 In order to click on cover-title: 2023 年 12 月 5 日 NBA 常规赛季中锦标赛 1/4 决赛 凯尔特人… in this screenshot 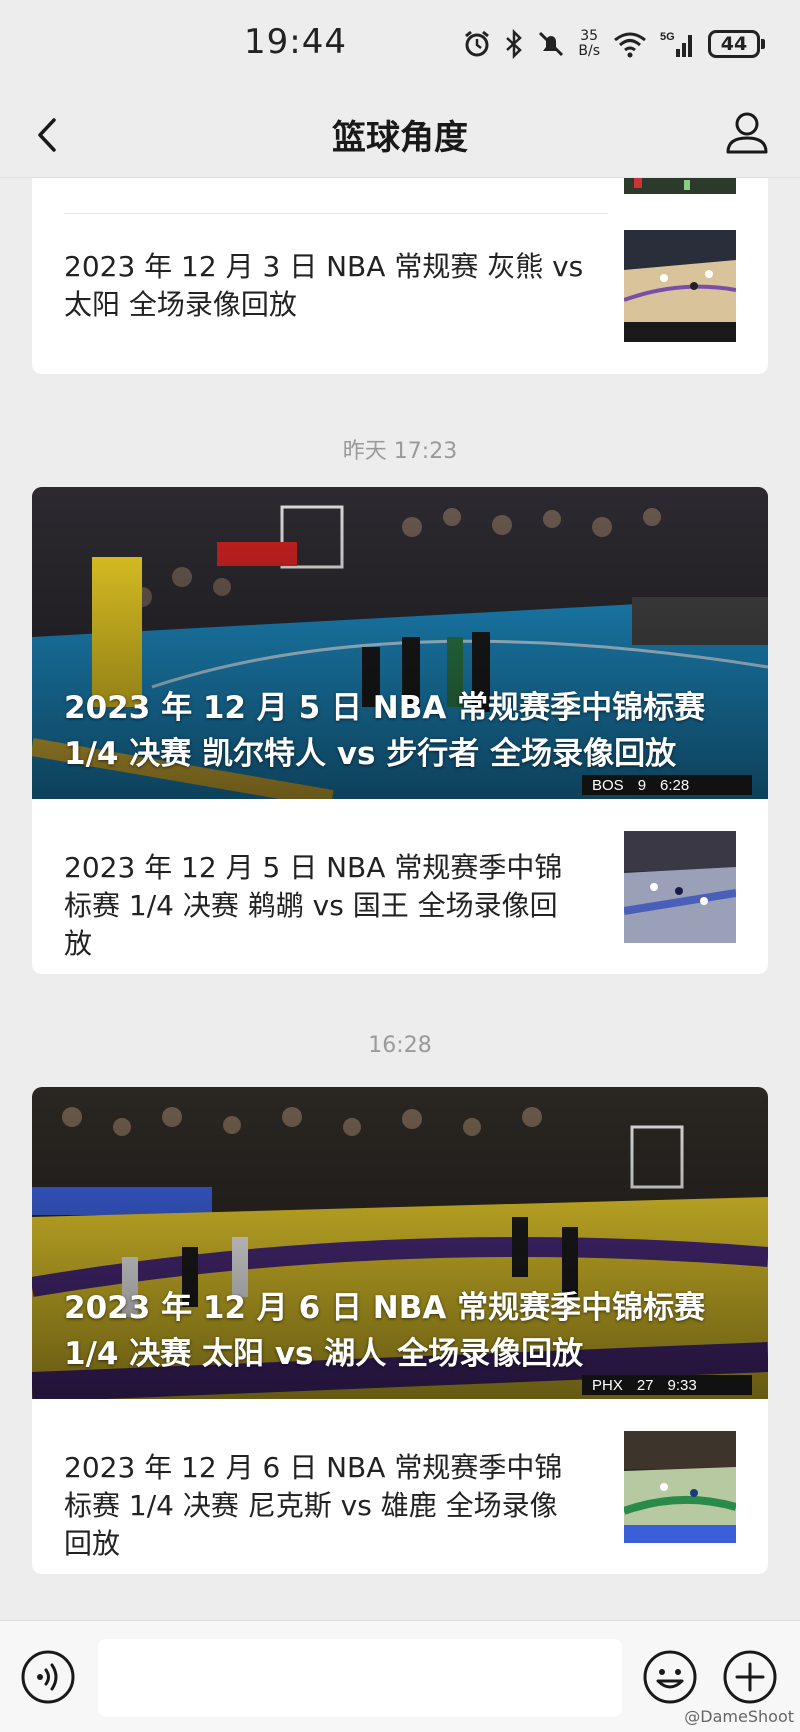, I will do `click(414, 731)`.